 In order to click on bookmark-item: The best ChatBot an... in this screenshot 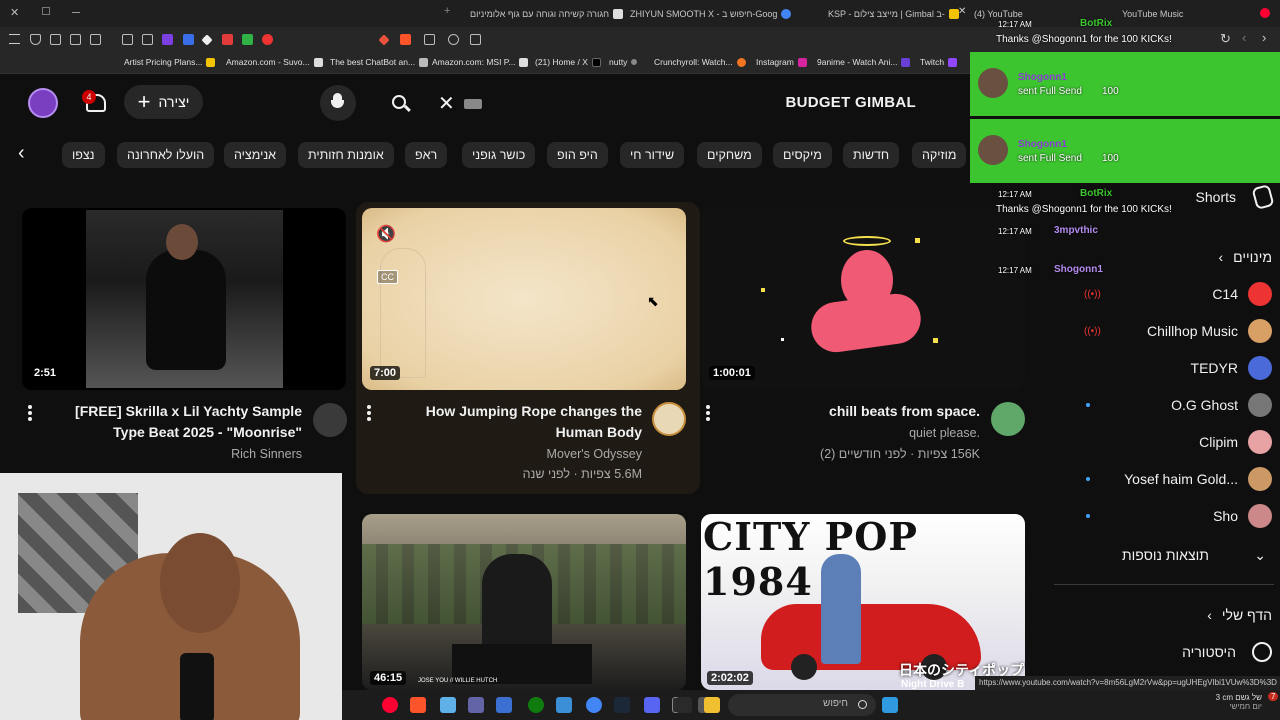, I will do `click(379, 62)`.